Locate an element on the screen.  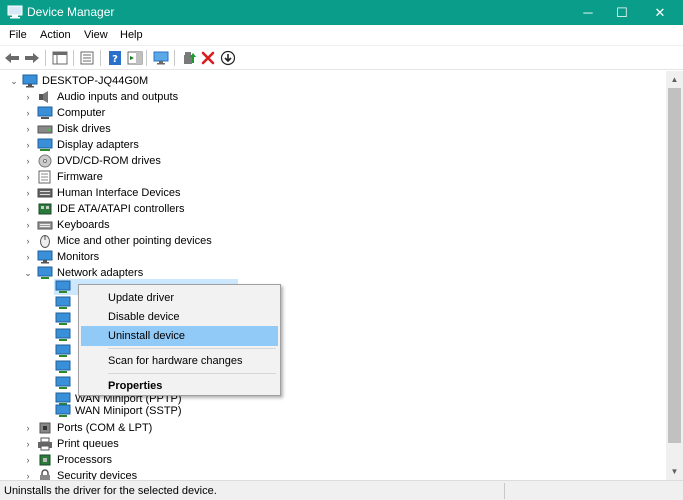
enable-device-button is located at coordinates (228, 58).